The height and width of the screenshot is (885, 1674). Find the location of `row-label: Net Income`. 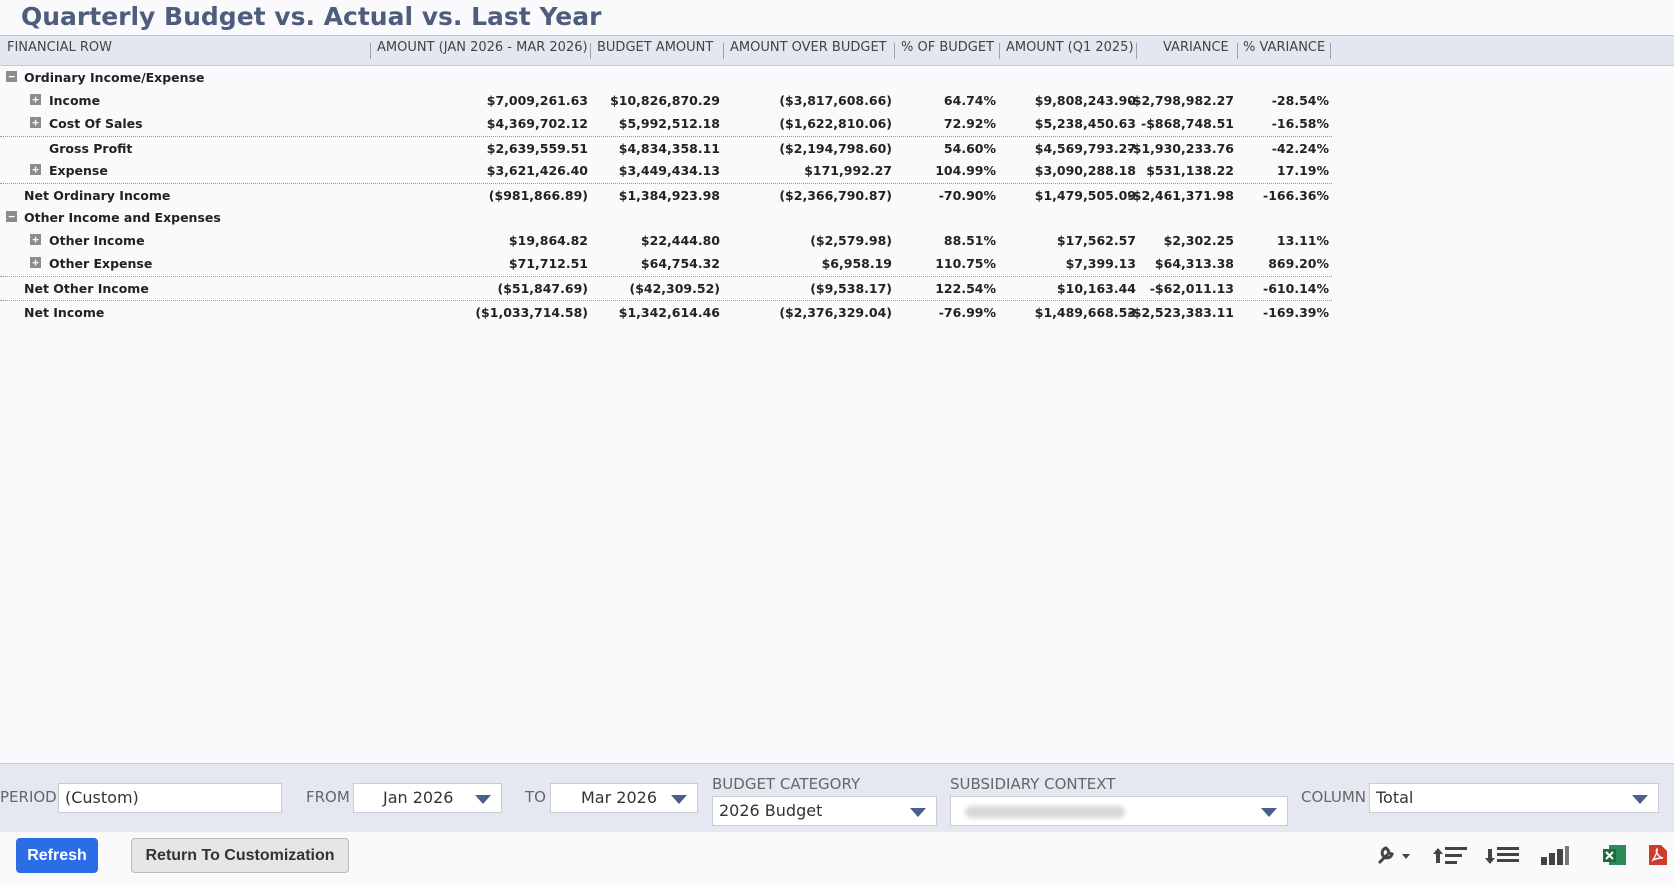

row-label: Net Income is located at coordinates (64, 312).